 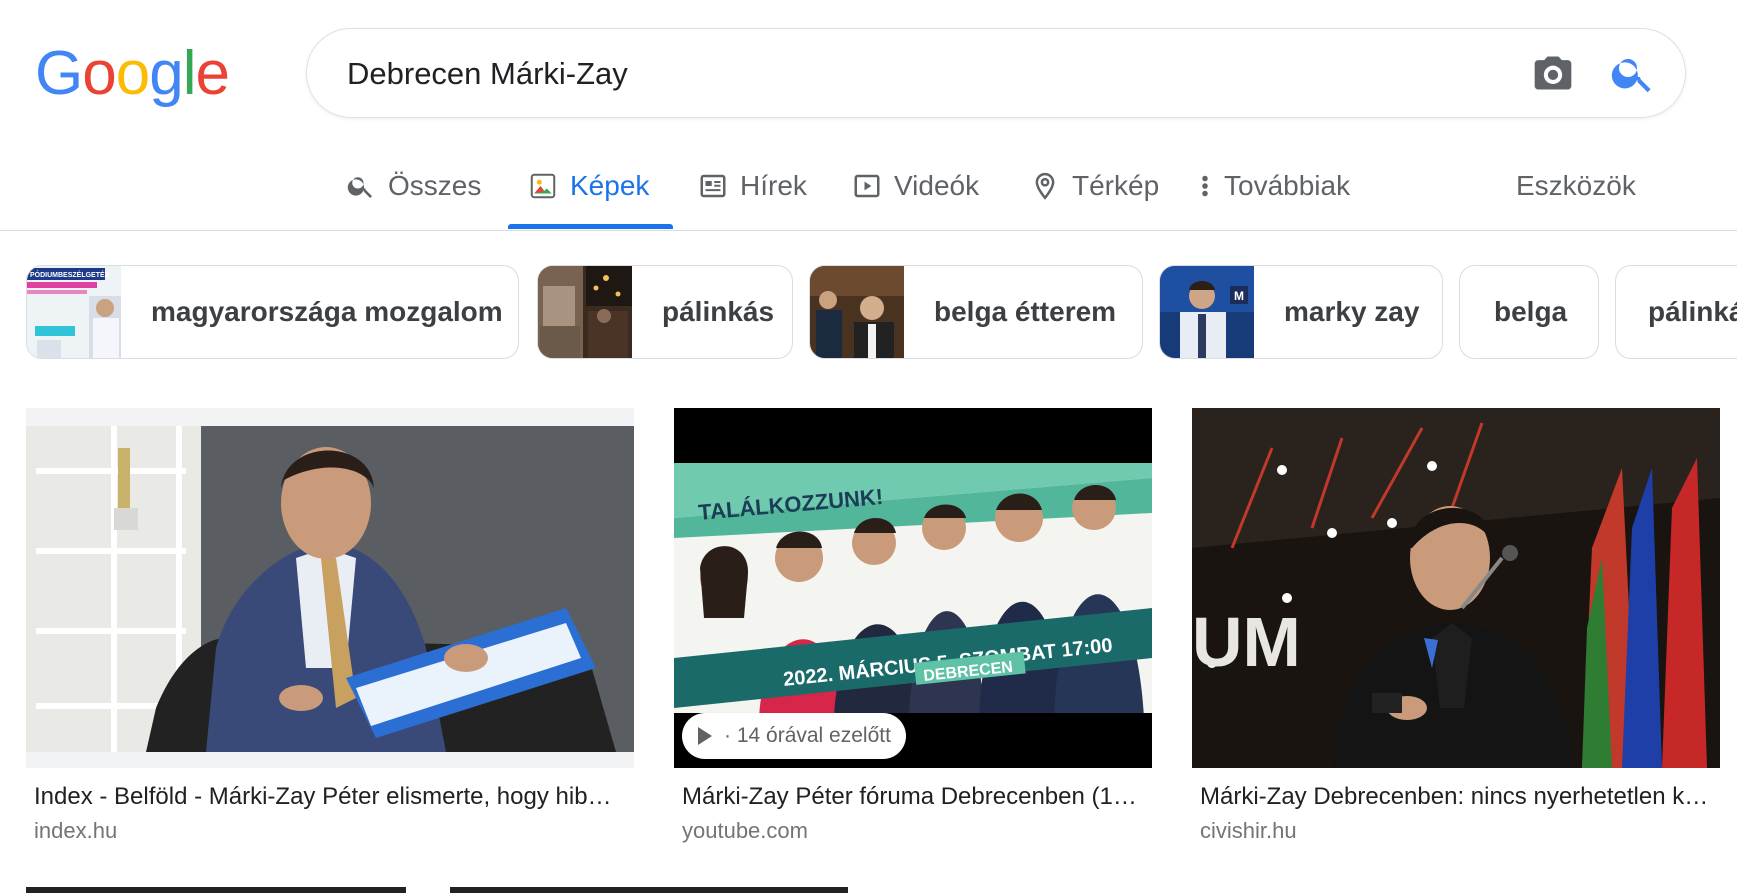 I want to click on chip-palinkas: pálinkás, so click(x=665, y=312).